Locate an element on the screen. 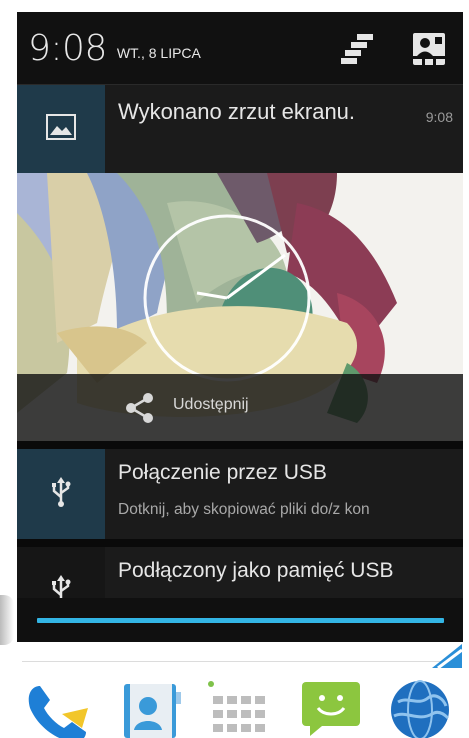 The width and height of the screenshot is (469, 738). notification-time: 9:08 is located at coordinates (439, 117).